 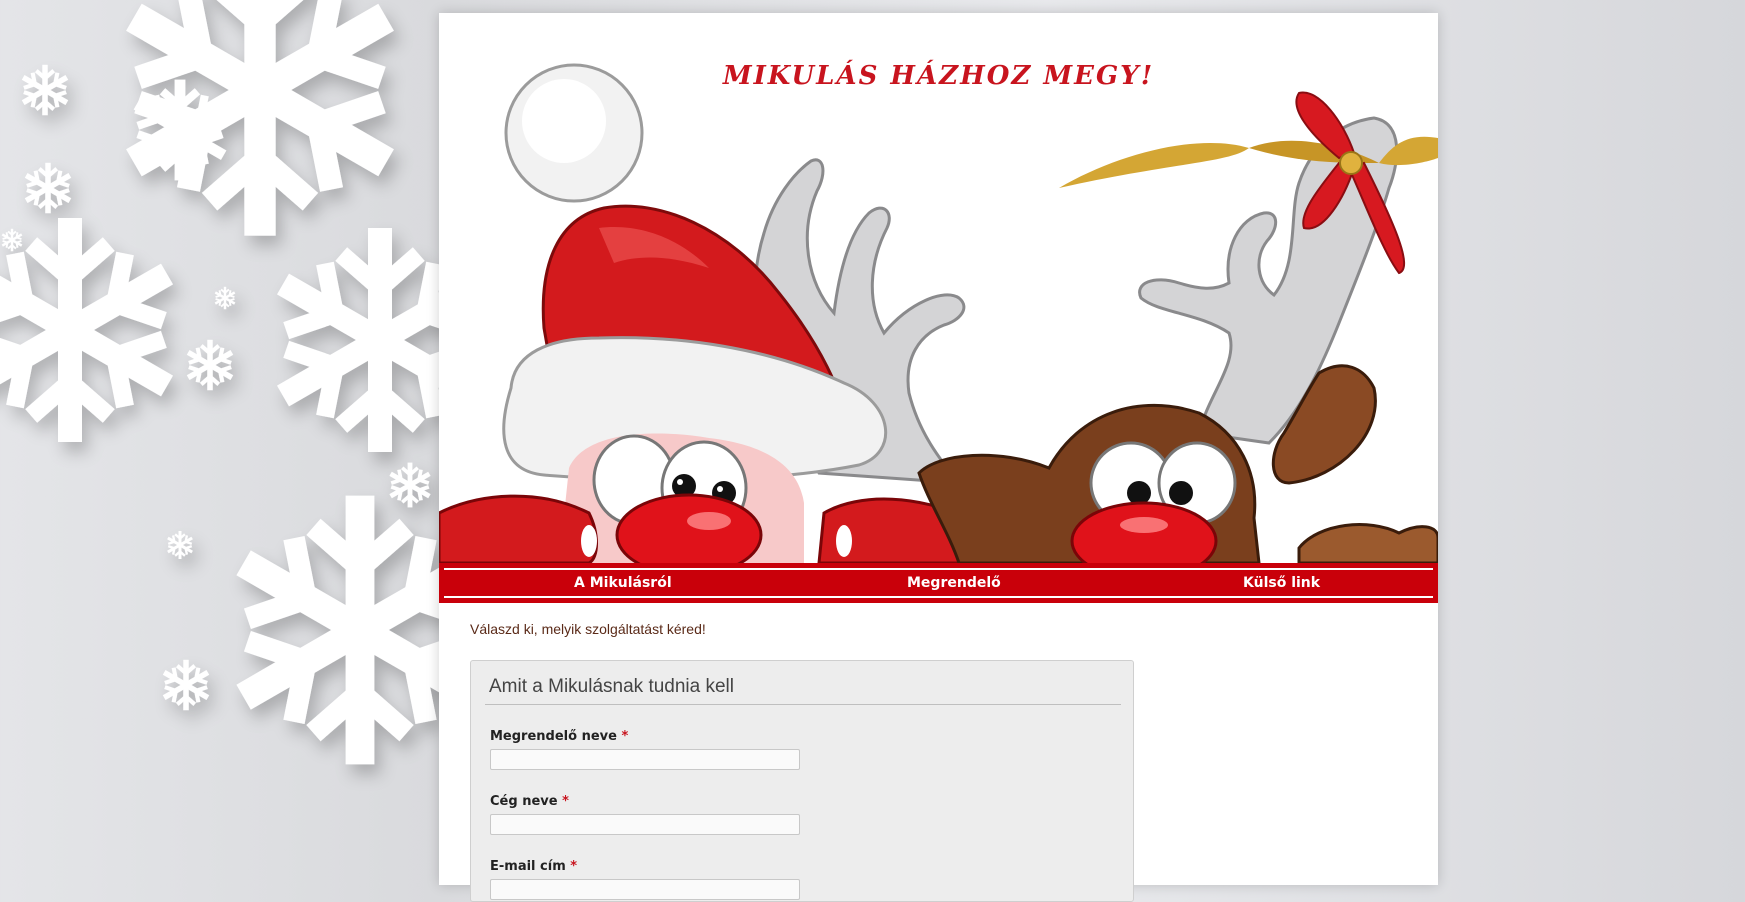 I want to click on main-navbar: A Mikulásról Megrendelő Külső link, so click(x=938, y=583).